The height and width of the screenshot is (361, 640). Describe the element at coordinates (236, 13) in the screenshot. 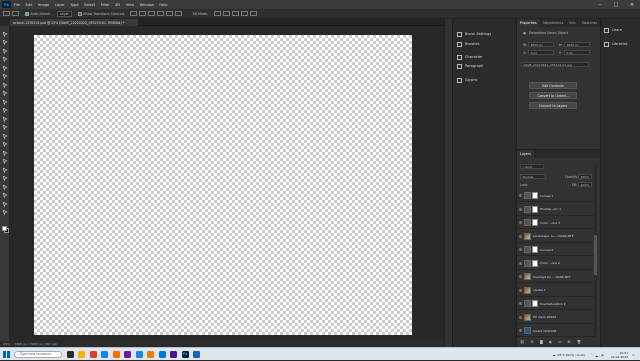

I see `3d-pan-icon` at that location.